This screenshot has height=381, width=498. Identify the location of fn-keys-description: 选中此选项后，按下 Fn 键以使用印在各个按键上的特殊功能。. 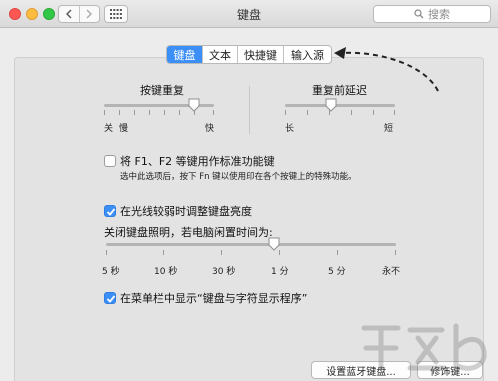
(238, 177).